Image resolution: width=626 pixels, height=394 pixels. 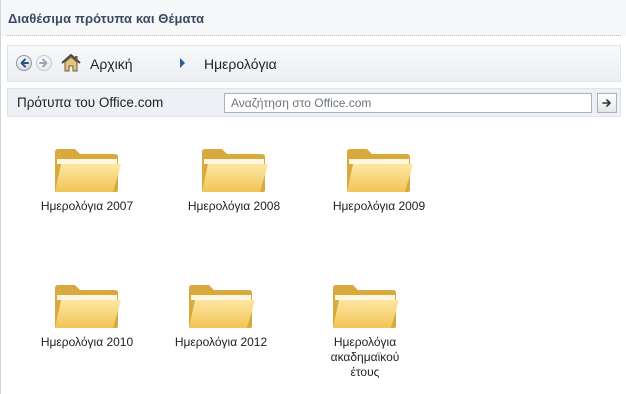 I want to click on folder-label: Ημερολόγια 2007, so click(x=87, y=206).